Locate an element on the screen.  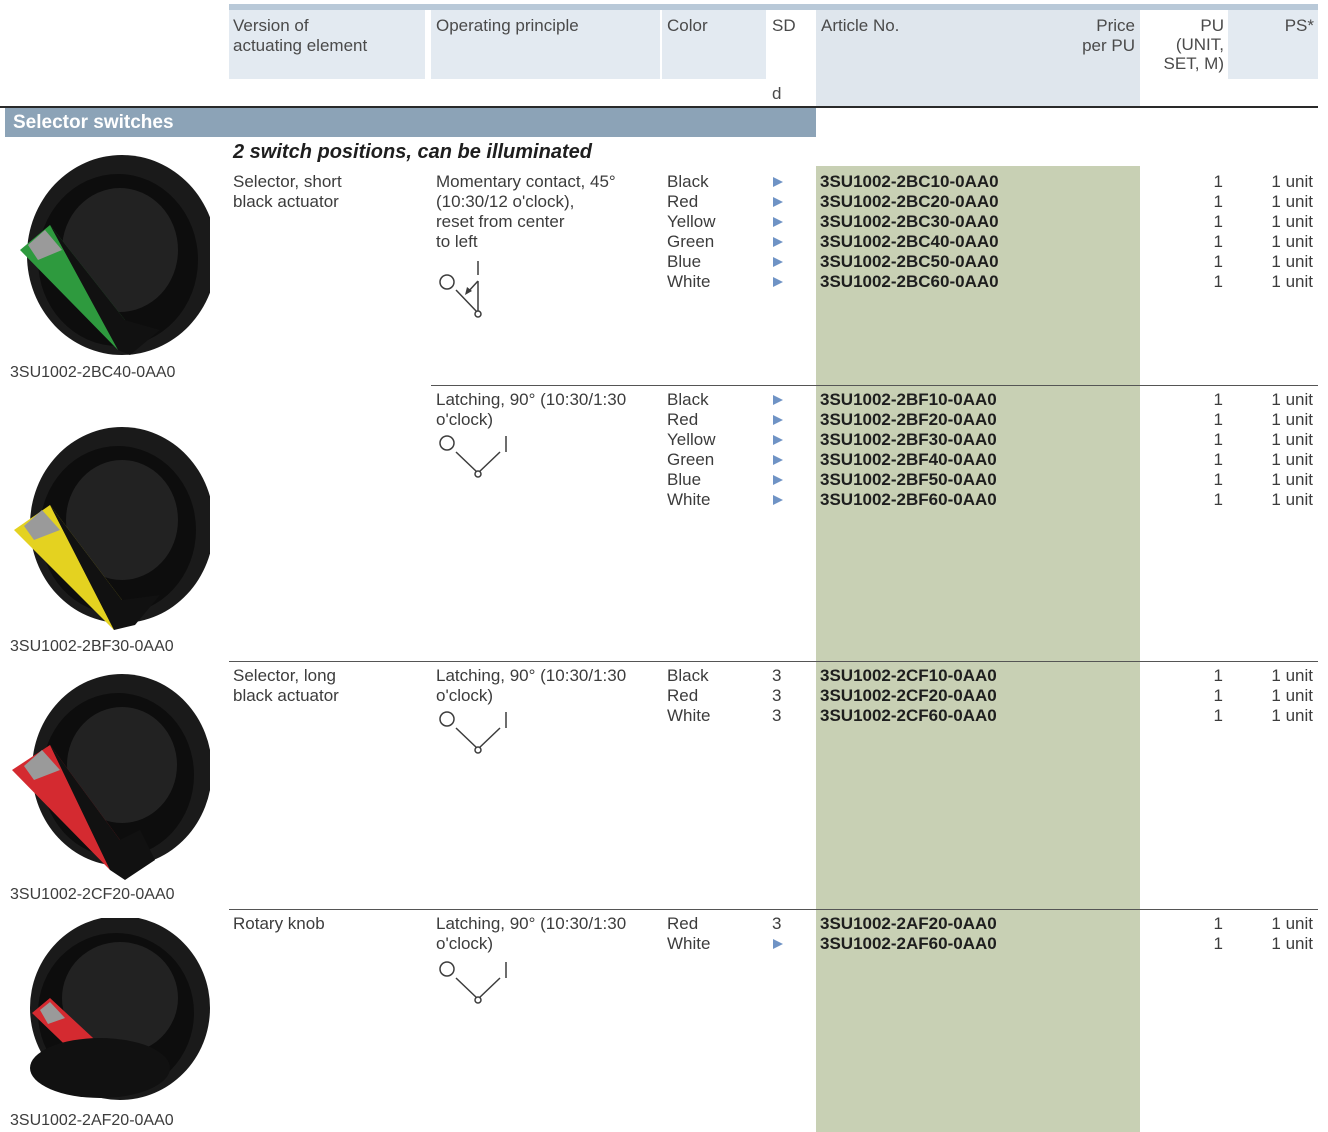
col-header-sd: SD is located at coordinates (784, 25).